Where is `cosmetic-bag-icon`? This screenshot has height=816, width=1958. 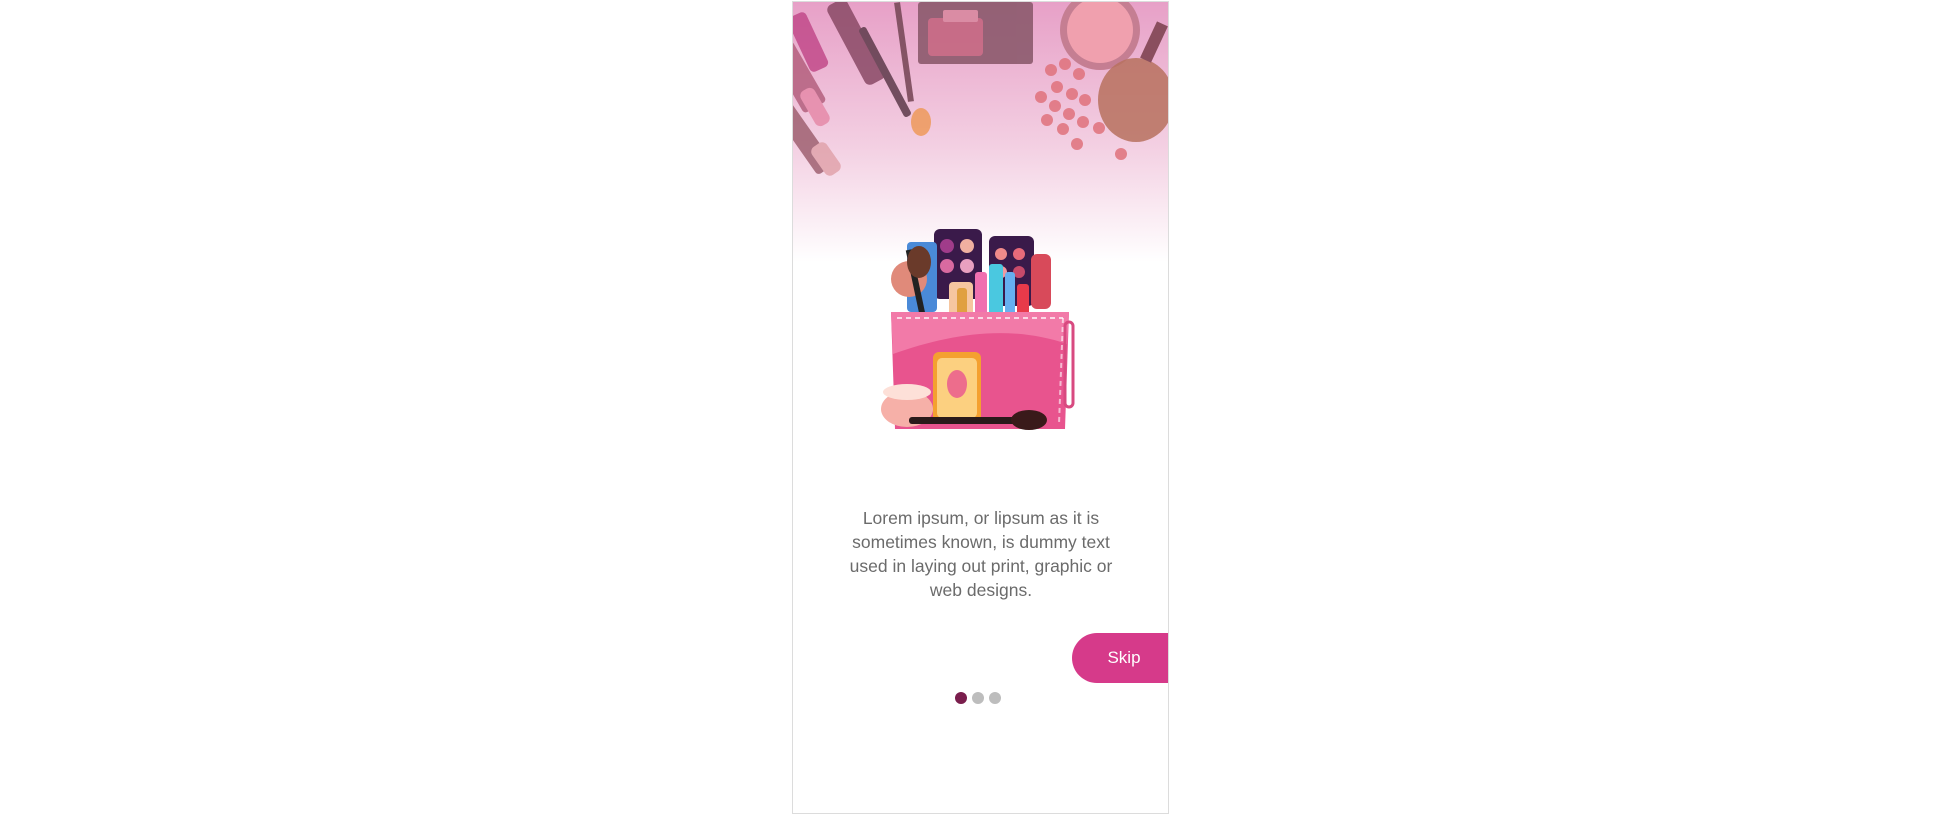
cosmetic-bag-icon is located at coordinates (978, 329).